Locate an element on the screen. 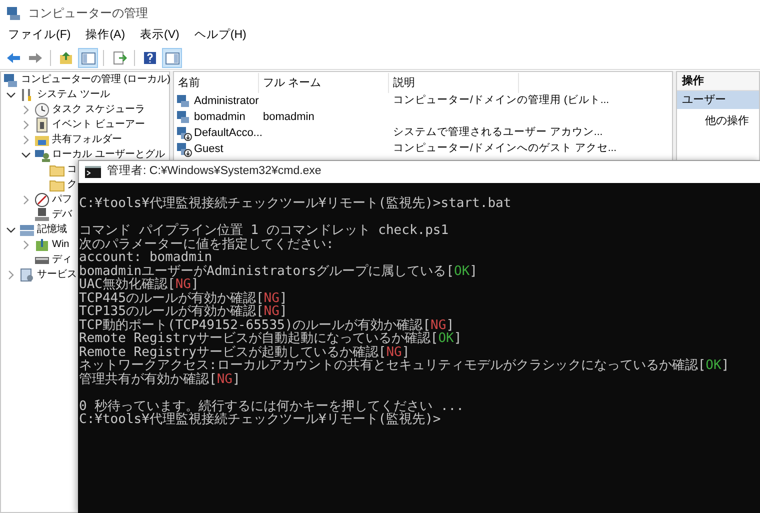 This screenshot has height=513, width=760. console-line: Remote Registryサービスが起動しているか確認[NG] is located at coordinates (245, 352).